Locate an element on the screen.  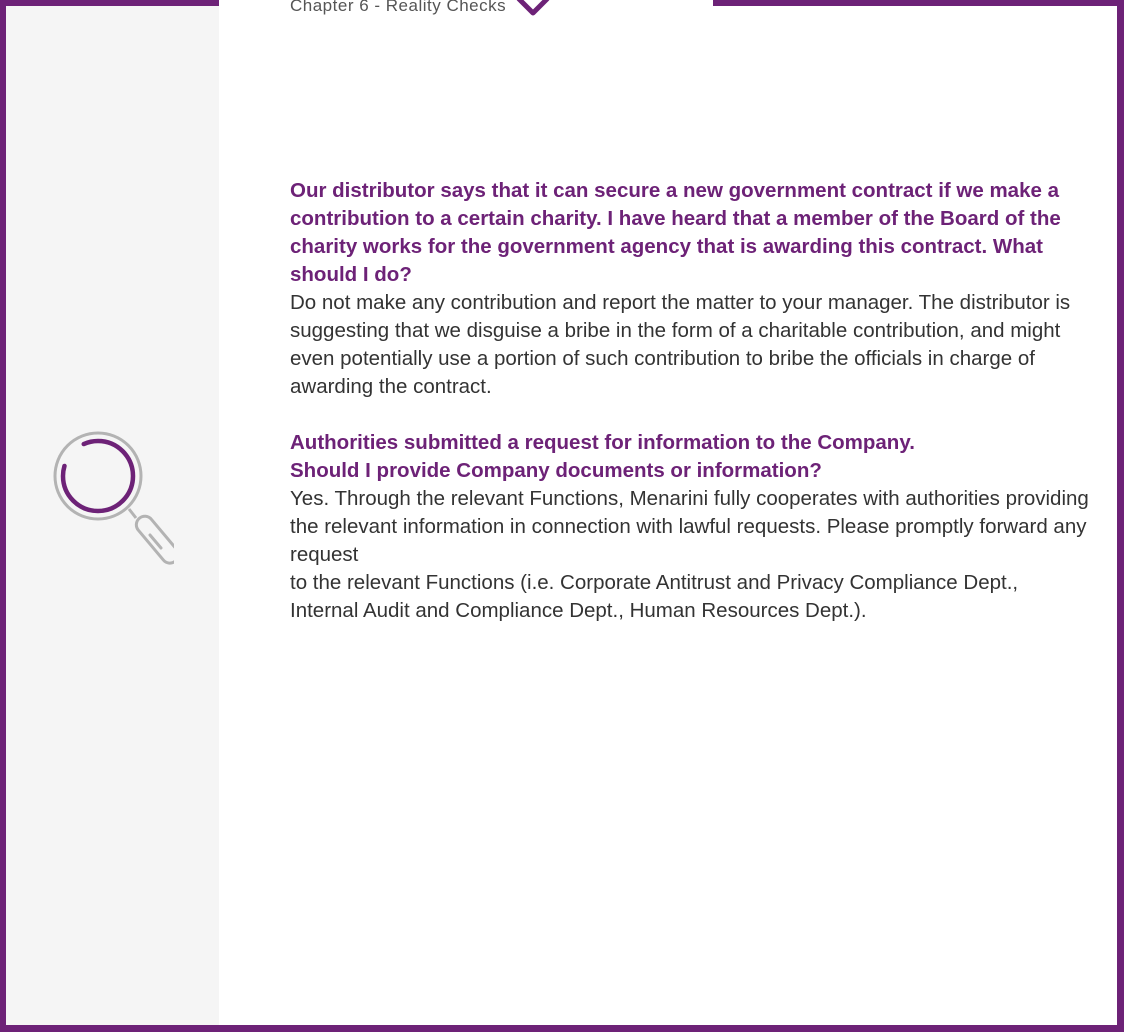
magnifying-glass-icon is located at coordinates (113, 498).